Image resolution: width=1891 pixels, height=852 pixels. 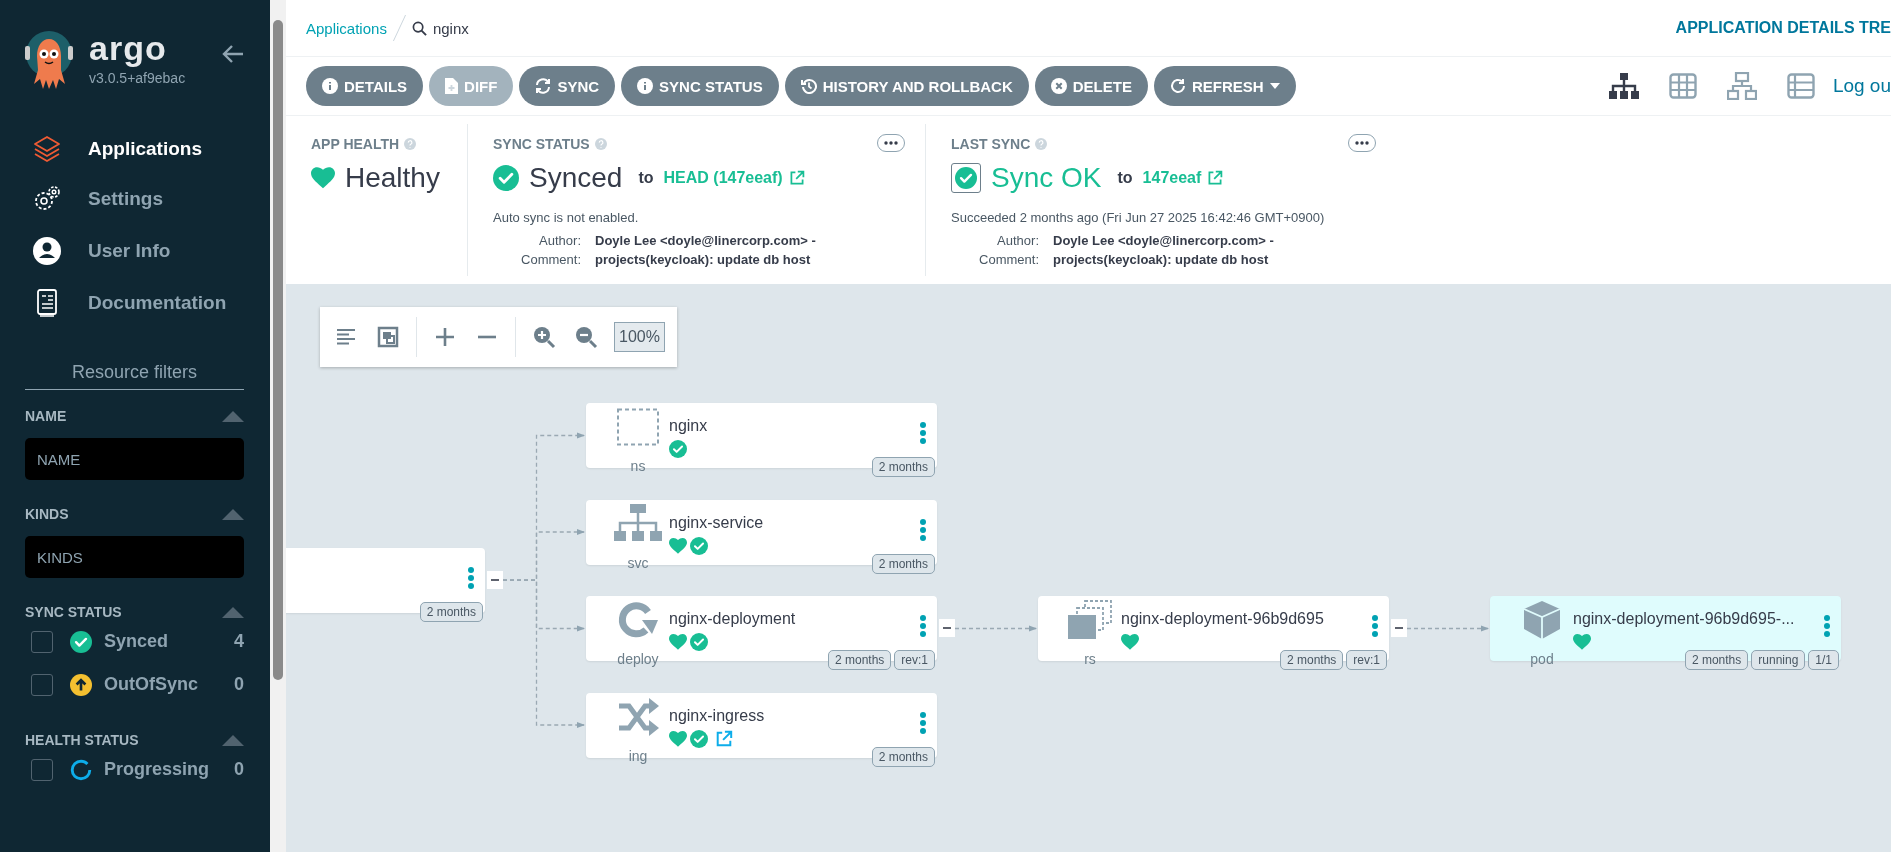 I want to click on sync-arrows-icon, so click(x=543, y=86).